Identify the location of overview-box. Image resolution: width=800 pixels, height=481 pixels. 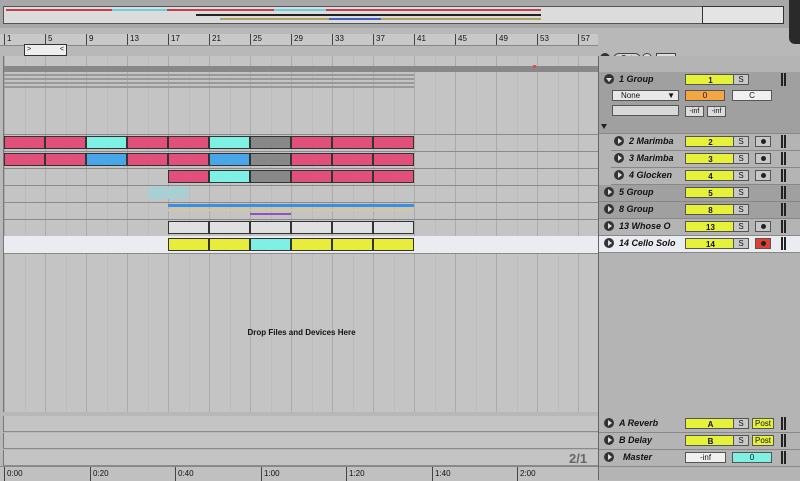
(393, 15).